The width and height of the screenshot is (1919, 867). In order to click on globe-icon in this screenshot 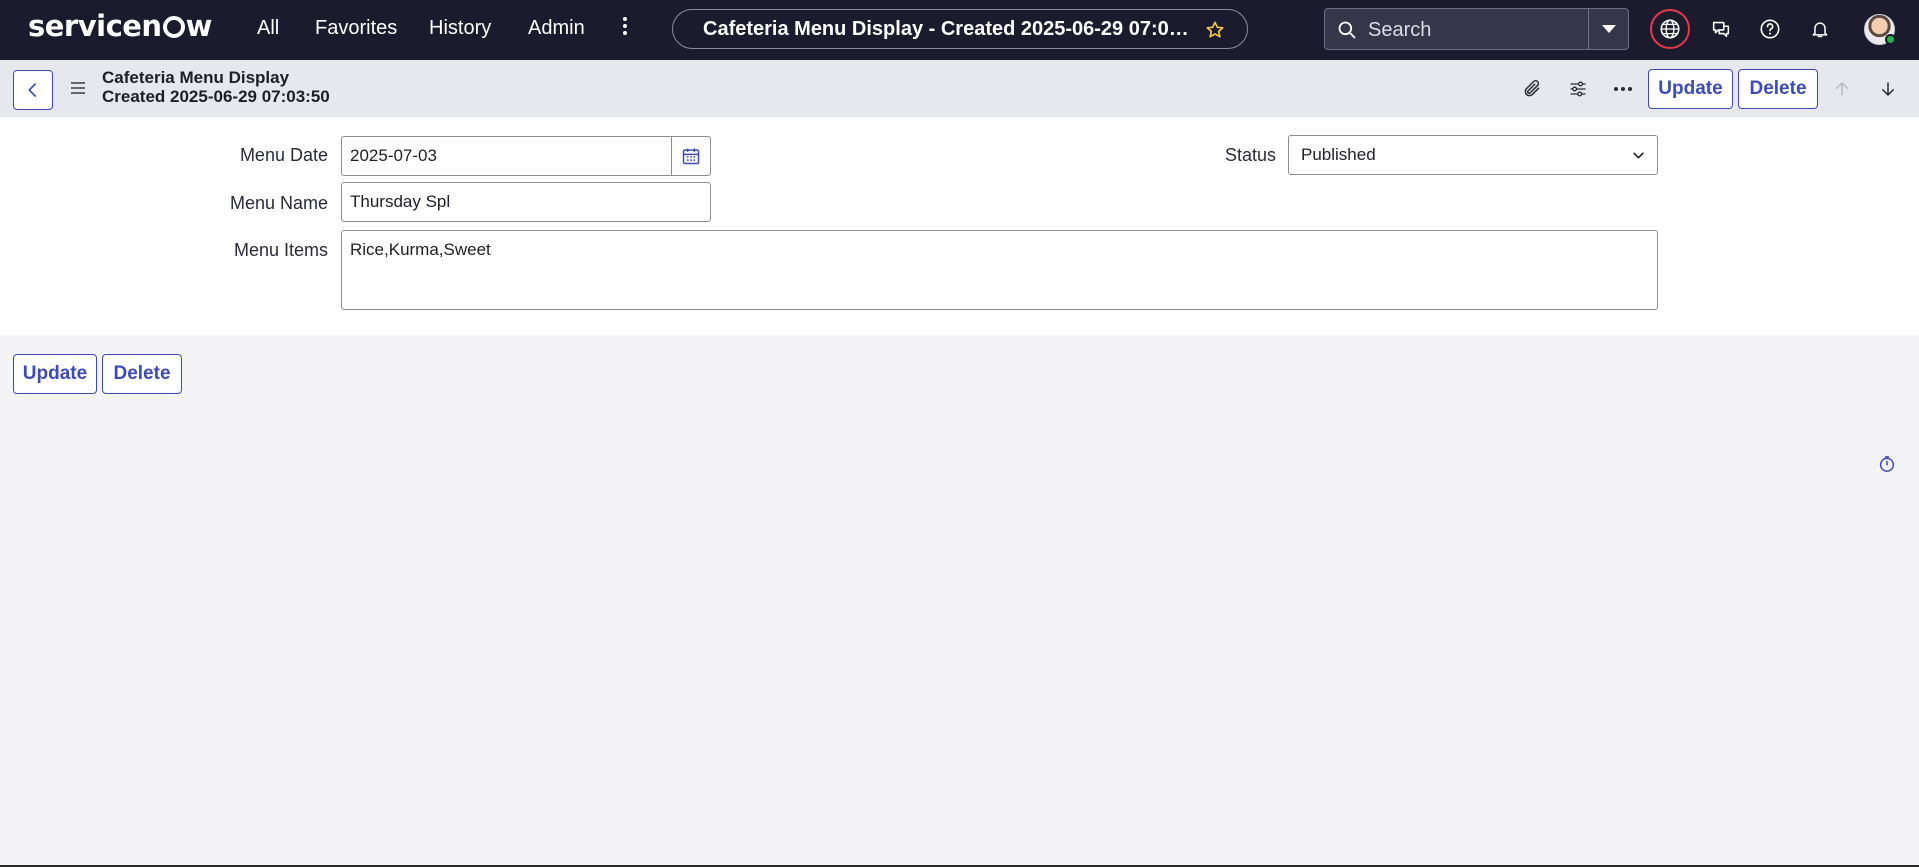, I will do `click(1670, 29)`.